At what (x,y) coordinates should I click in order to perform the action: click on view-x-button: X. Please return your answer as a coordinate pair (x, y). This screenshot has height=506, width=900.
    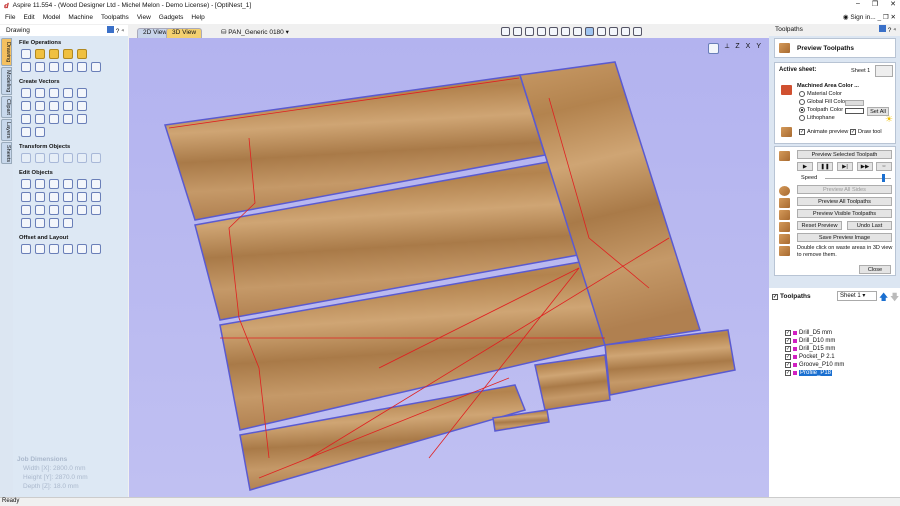
    Looking at the image, I should click on (748, 48).